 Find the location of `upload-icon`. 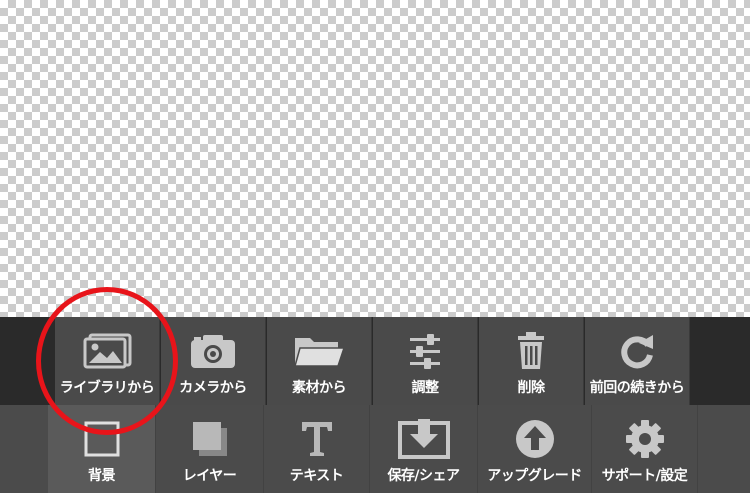

upload-icon is located at coordinates (534, 439).